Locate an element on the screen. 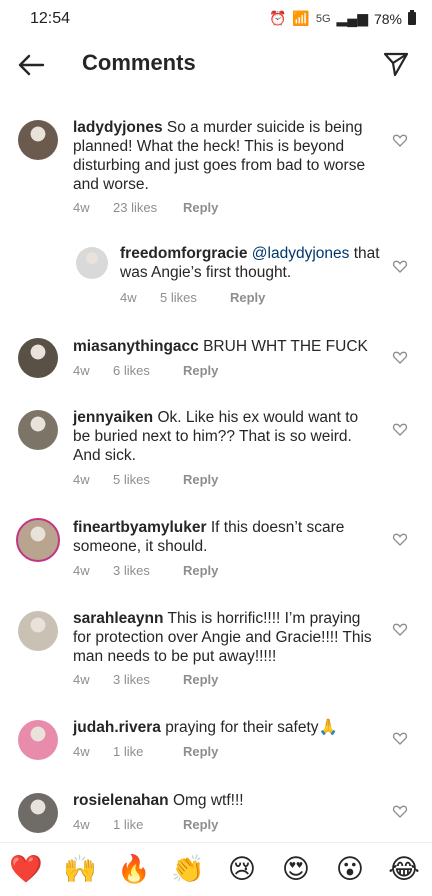 This screenshot has width=432, height=896. wifi-icon: 📶 is located at coordinates (301, 18).